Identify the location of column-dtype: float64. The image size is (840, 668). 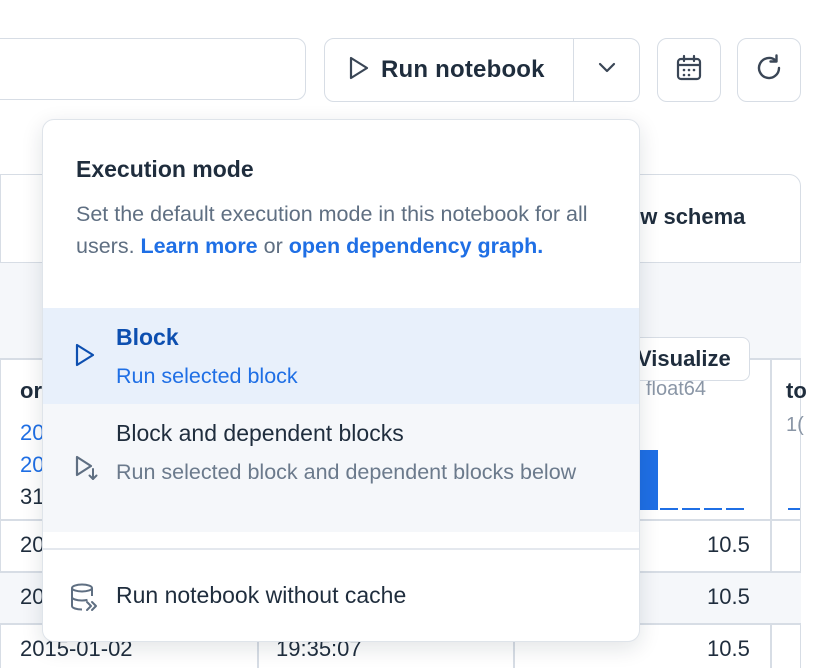
(676, 389).